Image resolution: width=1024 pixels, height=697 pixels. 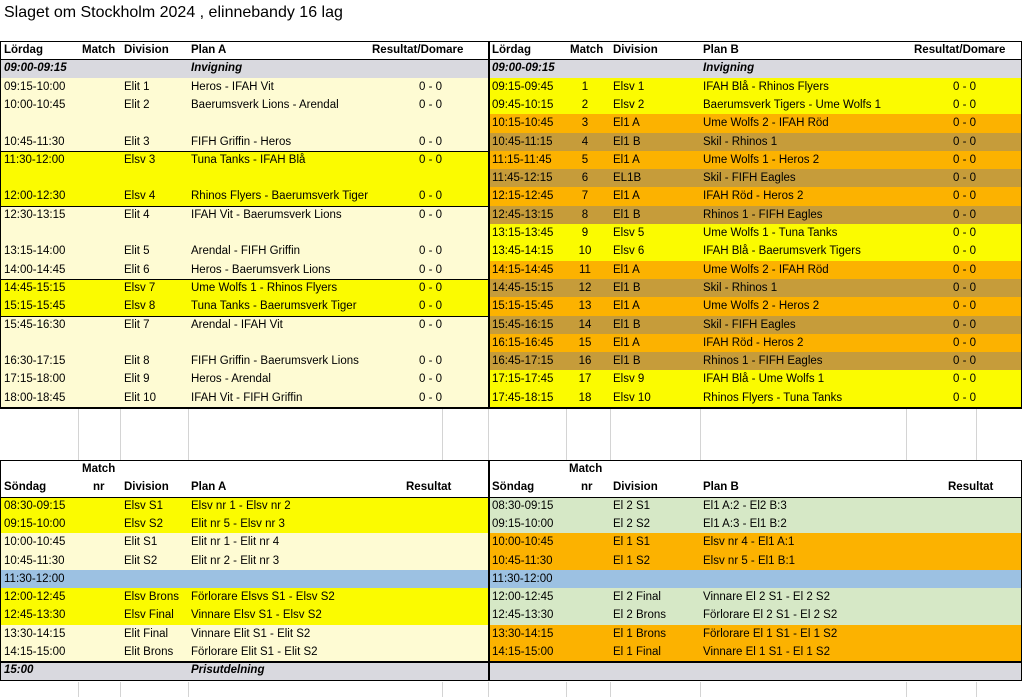 I want to click on sun-b-result-header: Resultat, so click(x=986, y=487).